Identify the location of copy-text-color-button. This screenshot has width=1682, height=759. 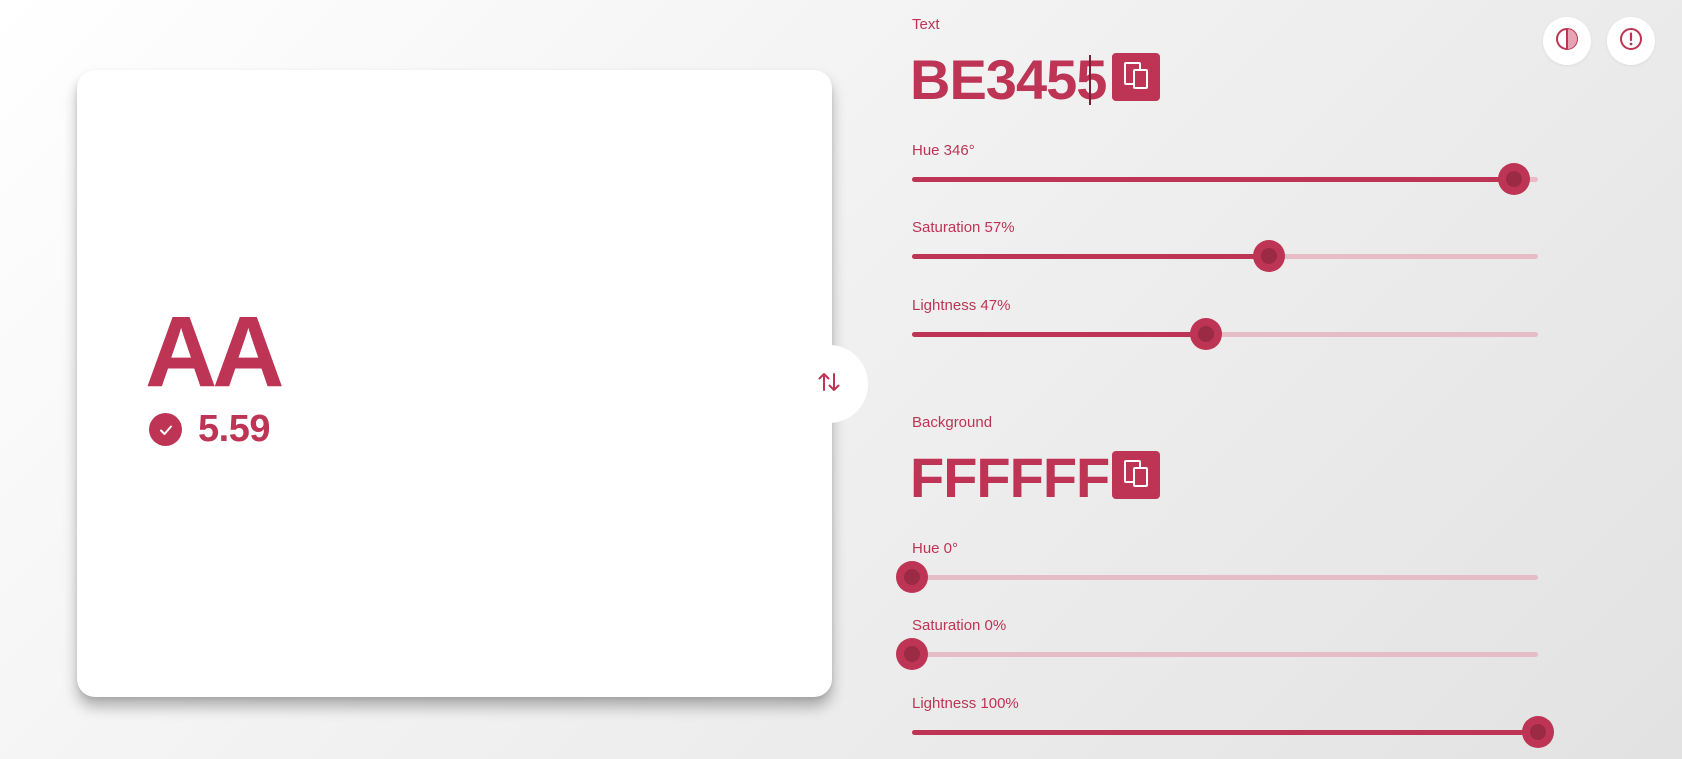
(1136, 77).